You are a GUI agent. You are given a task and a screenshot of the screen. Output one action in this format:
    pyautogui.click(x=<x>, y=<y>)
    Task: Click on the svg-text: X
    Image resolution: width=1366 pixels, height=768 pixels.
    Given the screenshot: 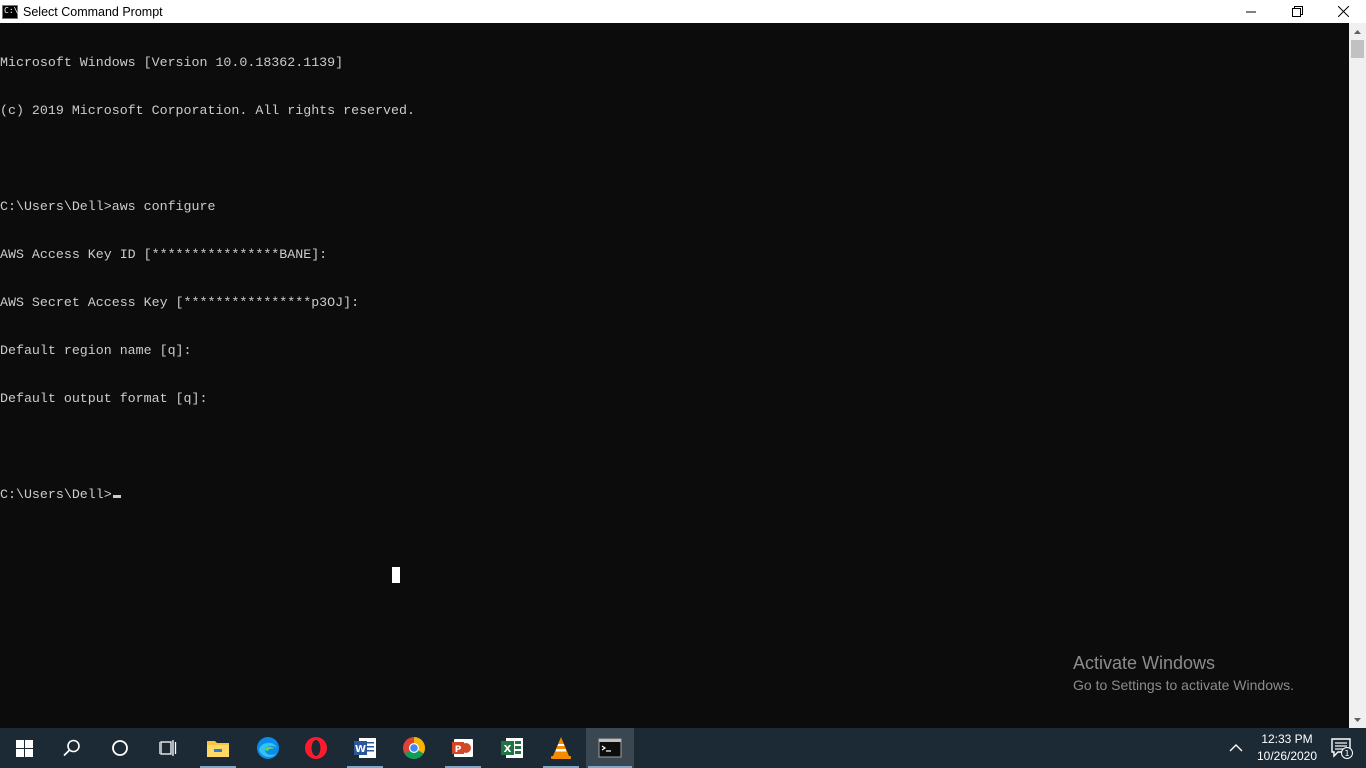 What is the action you would take?
    pyautogui.click(x=508, y=749)
    